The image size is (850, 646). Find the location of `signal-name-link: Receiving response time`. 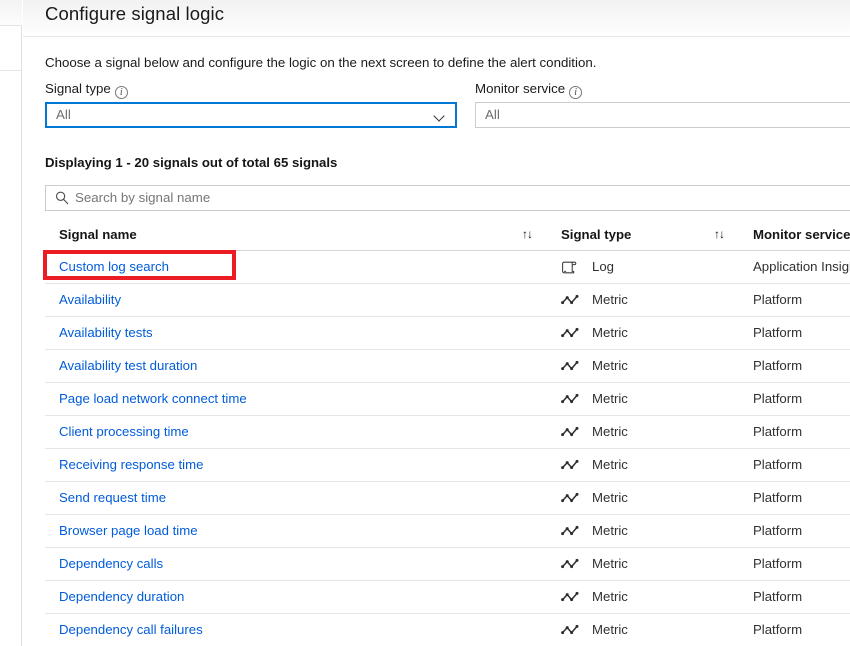

signal-name-link: Receiving response time is located at coordinates (279, 465).